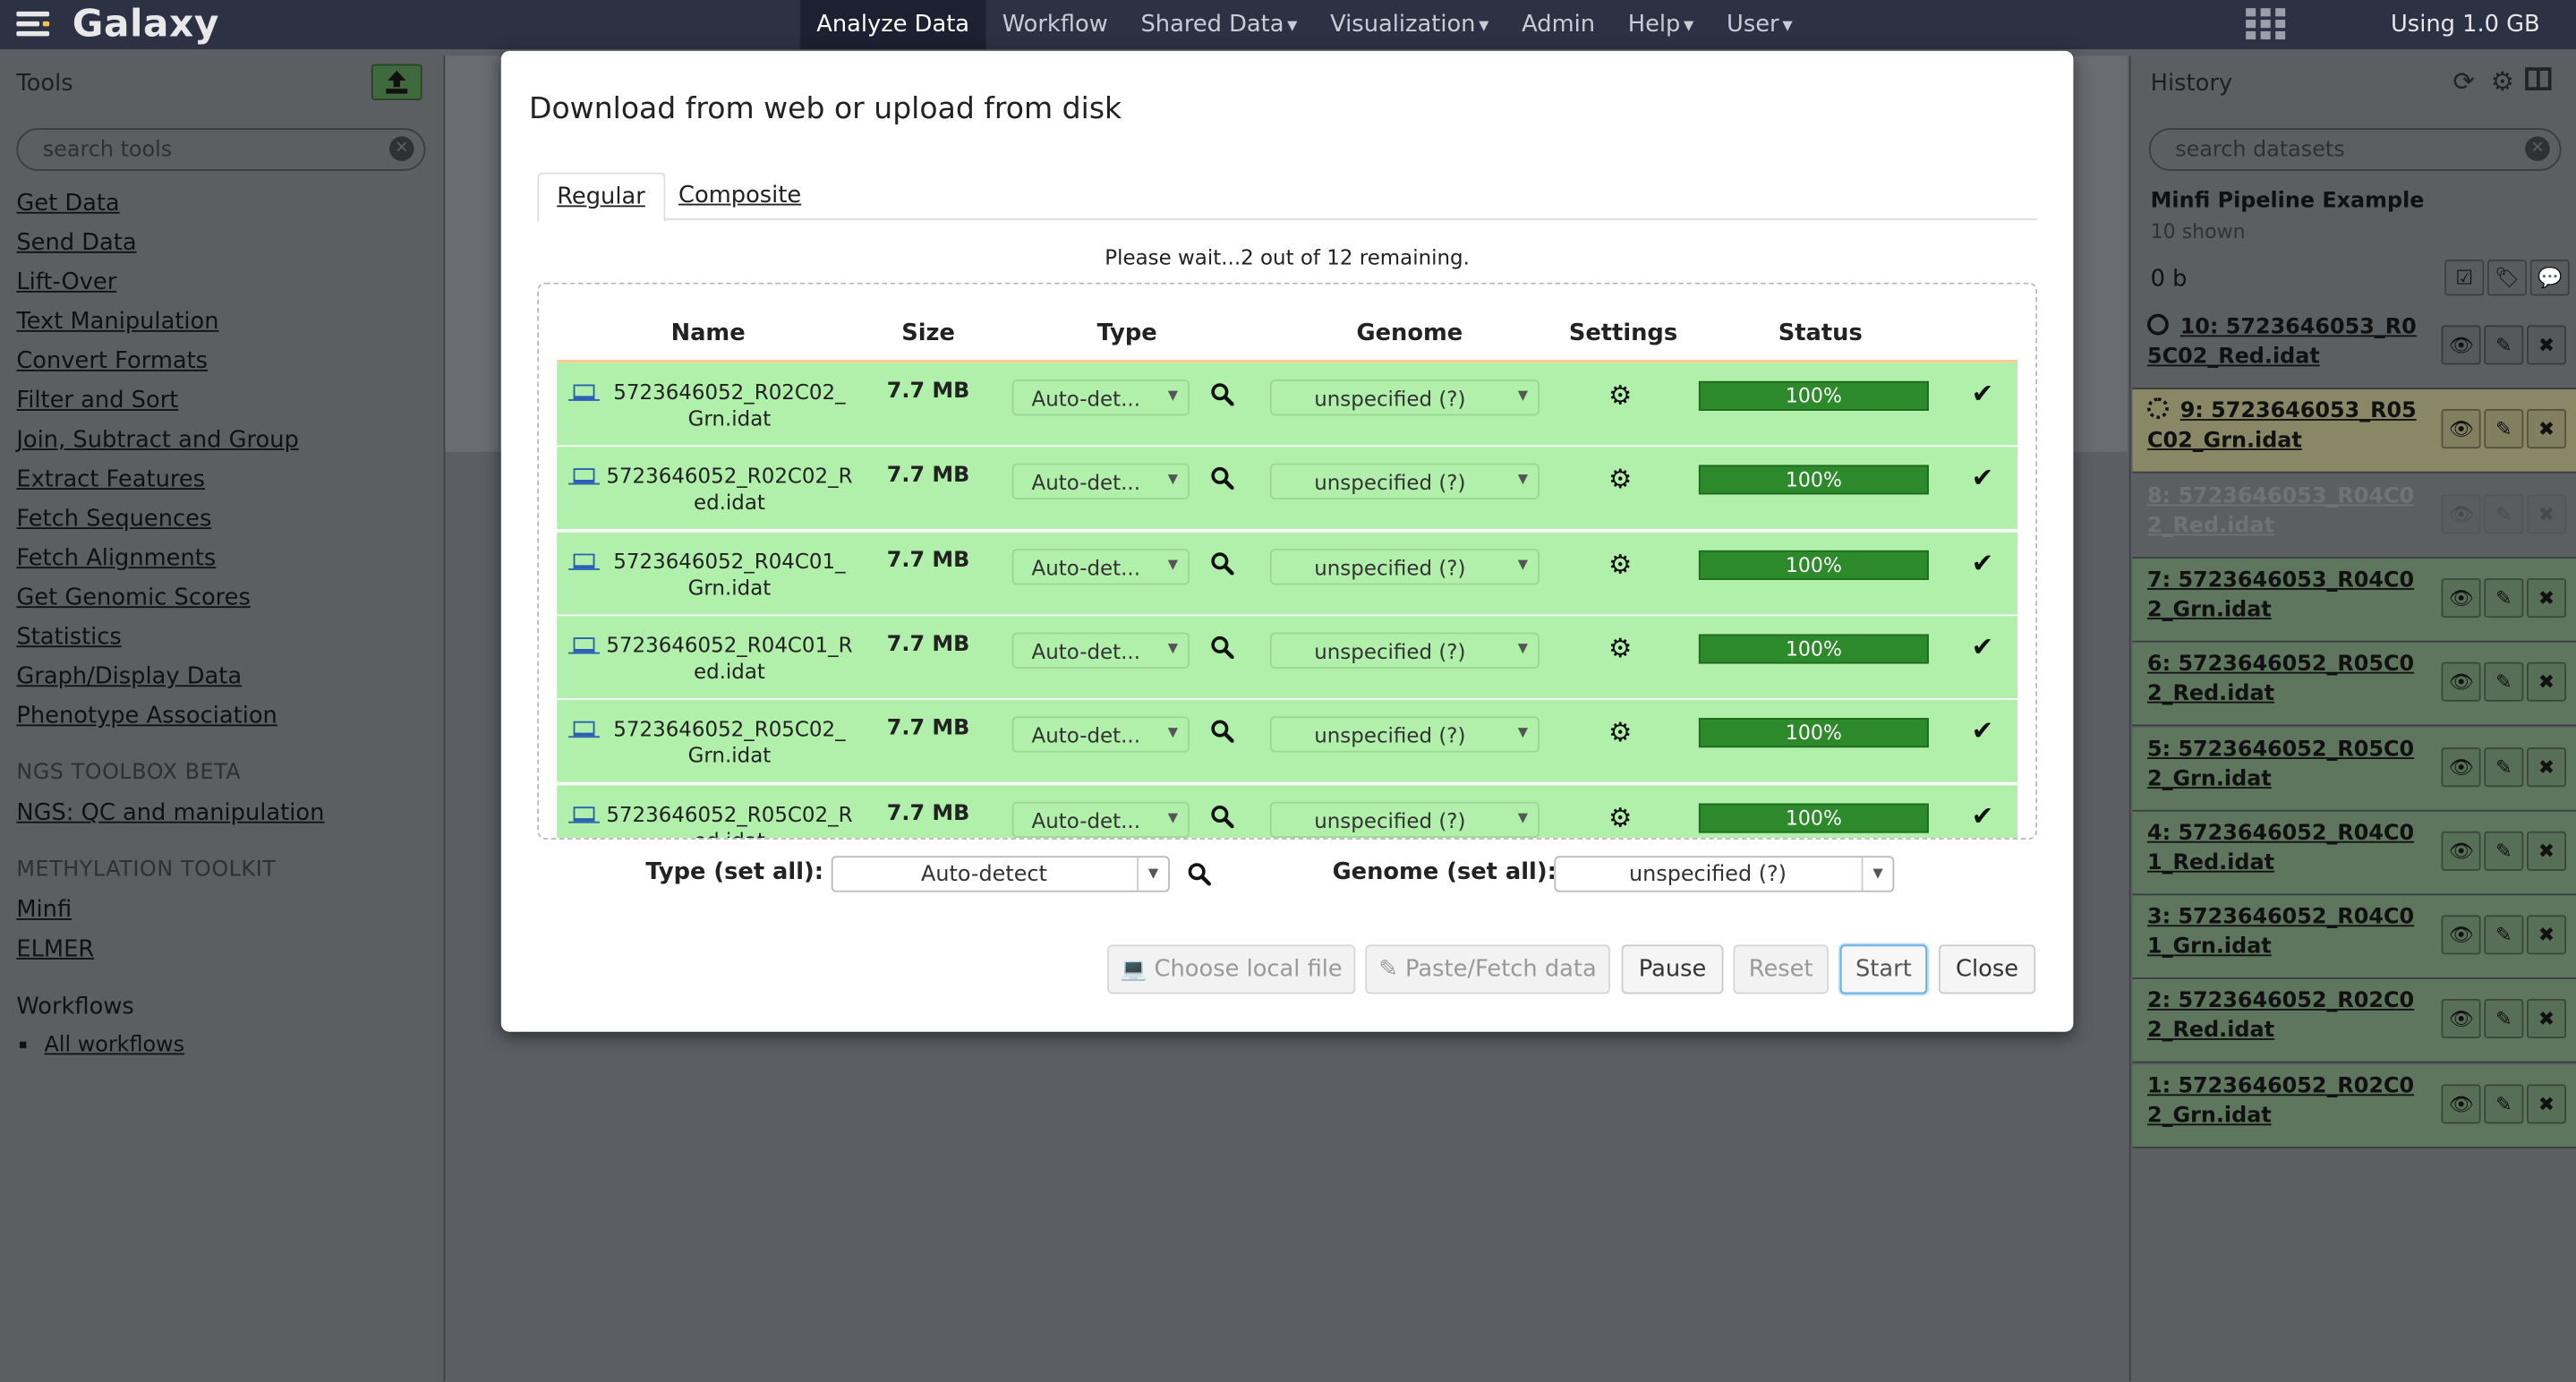 The width and height of the screenshot is (2576, 1382). I want to click on dataset-item: 6: 5723646052_R05C02_Red.idat 👁 ✎ ✖, so click(2354, 685).